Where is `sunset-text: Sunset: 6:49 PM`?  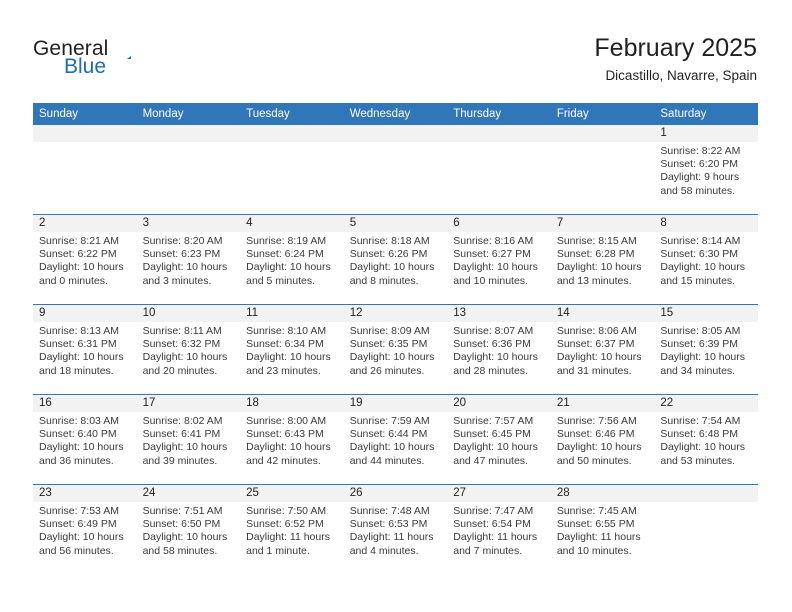 sunset-text: Sunset: 6:49 PM is located at coordinates (78, 524).